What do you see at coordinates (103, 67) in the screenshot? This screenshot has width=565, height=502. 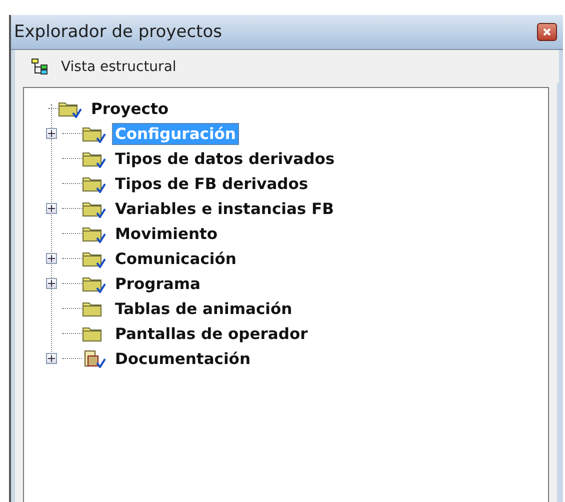 I see `structural-view-button: Vista estructural` at bounding box center [103, 67].